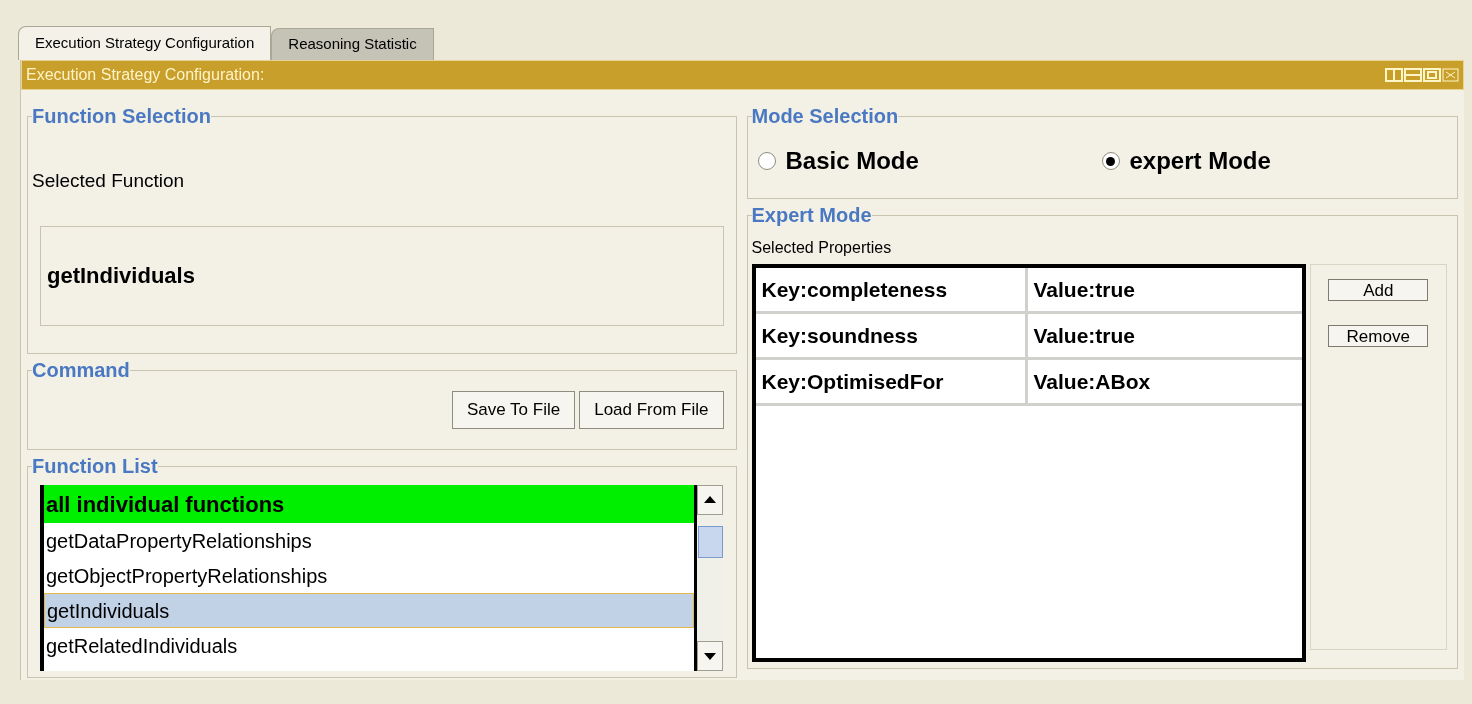 Image resolution: width=1472 pixels, height=704 pixels. What do you see at coordinates (369, 504) in the screenshot?
I see `function-list-item: all individual functions` at bounding box center [369, 504].